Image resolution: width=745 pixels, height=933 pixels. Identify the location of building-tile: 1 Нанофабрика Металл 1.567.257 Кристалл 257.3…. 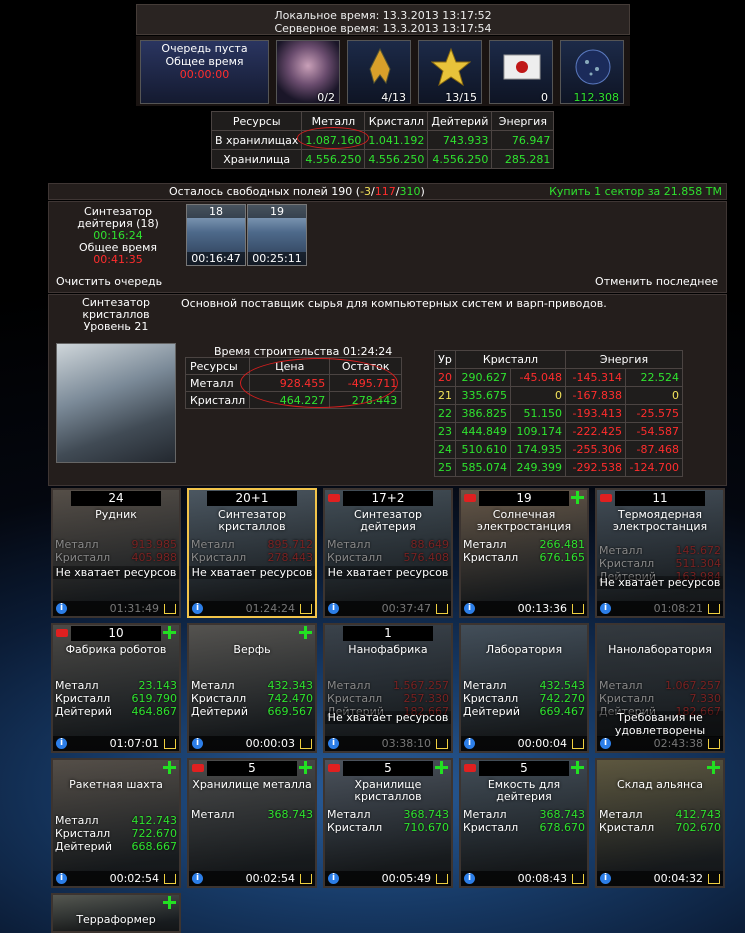
(388, 688).